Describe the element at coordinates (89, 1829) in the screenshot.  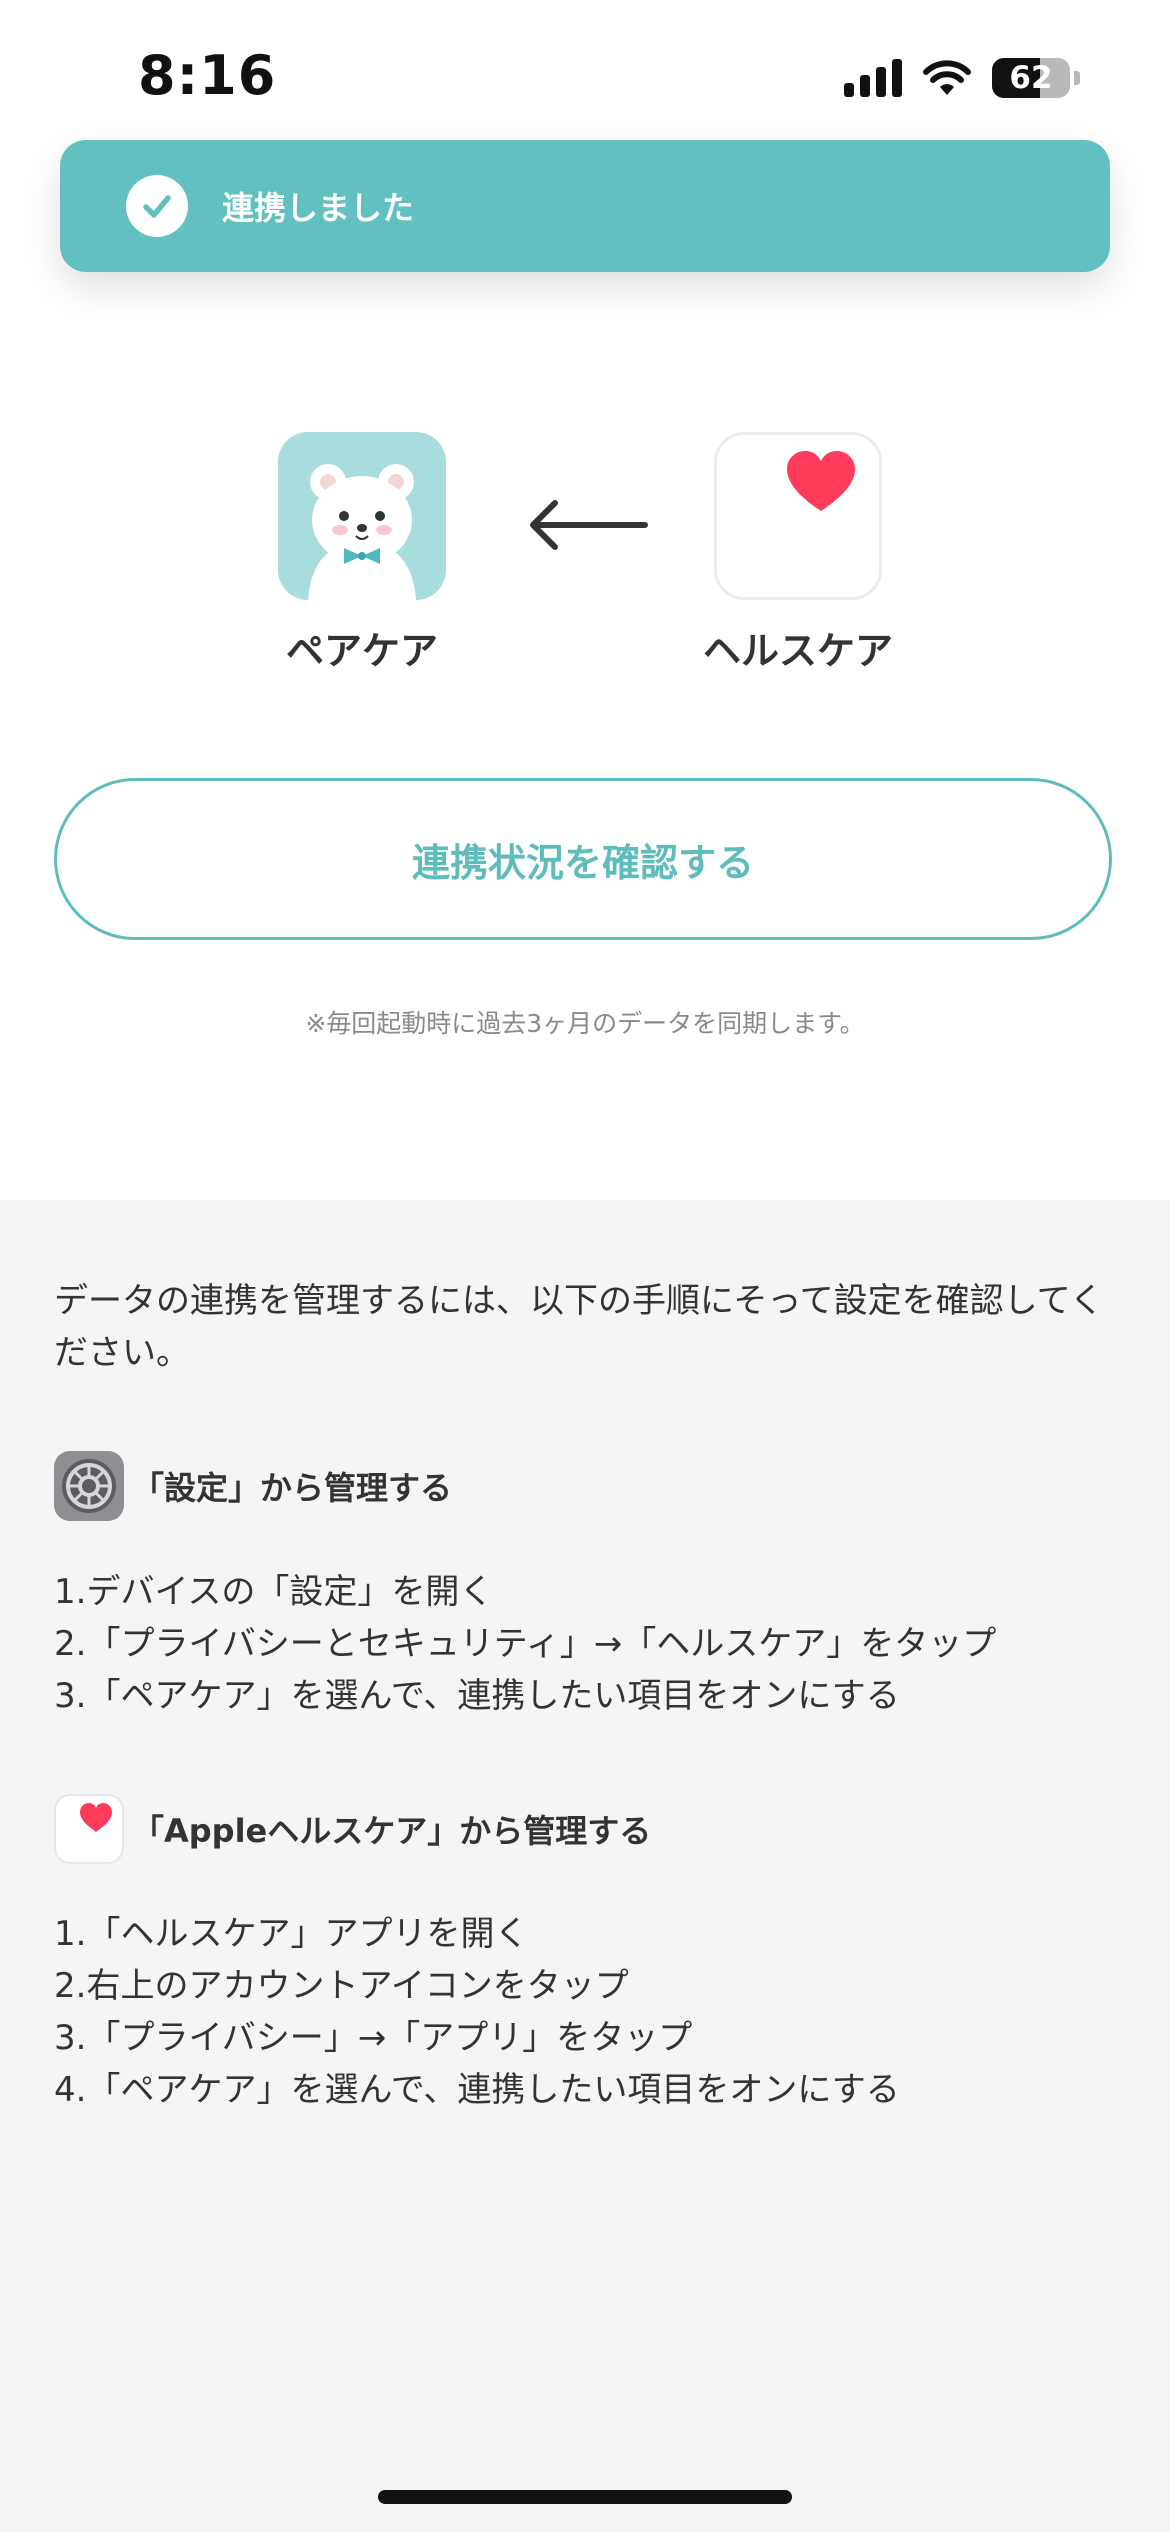
I see `health-heart-icon` at that location.